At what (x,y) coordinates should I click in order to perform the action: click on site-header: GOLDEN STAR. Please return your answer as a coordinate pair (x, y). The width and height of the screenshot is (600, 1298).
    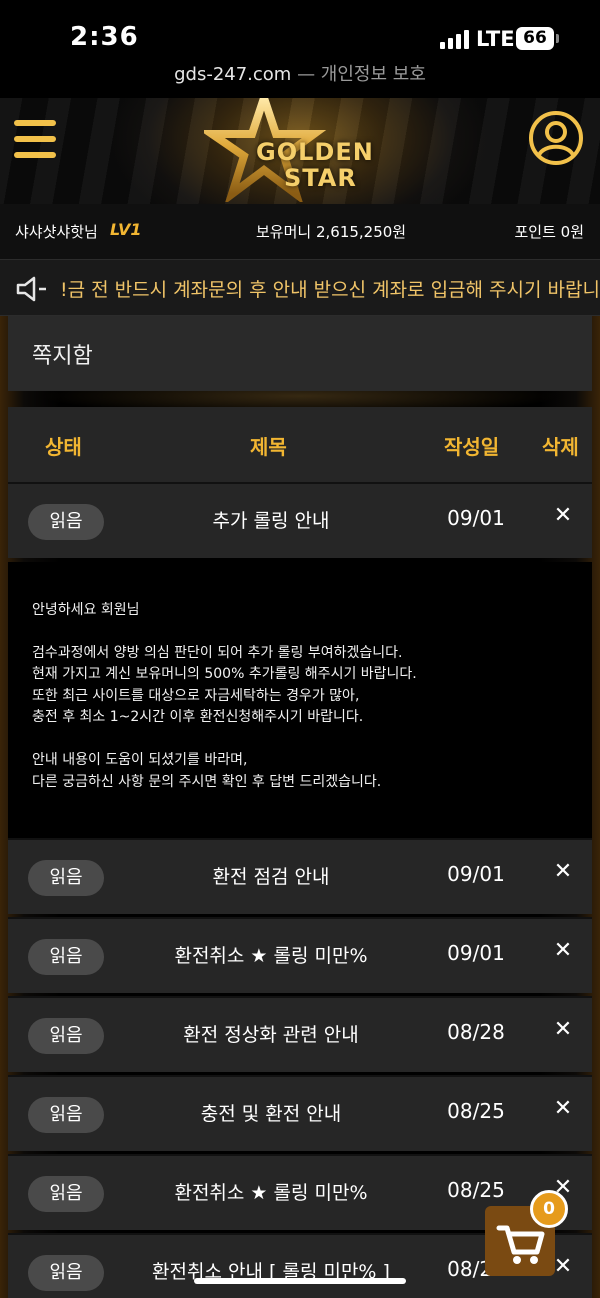
    Looking at the image, I should click on (300, 151).